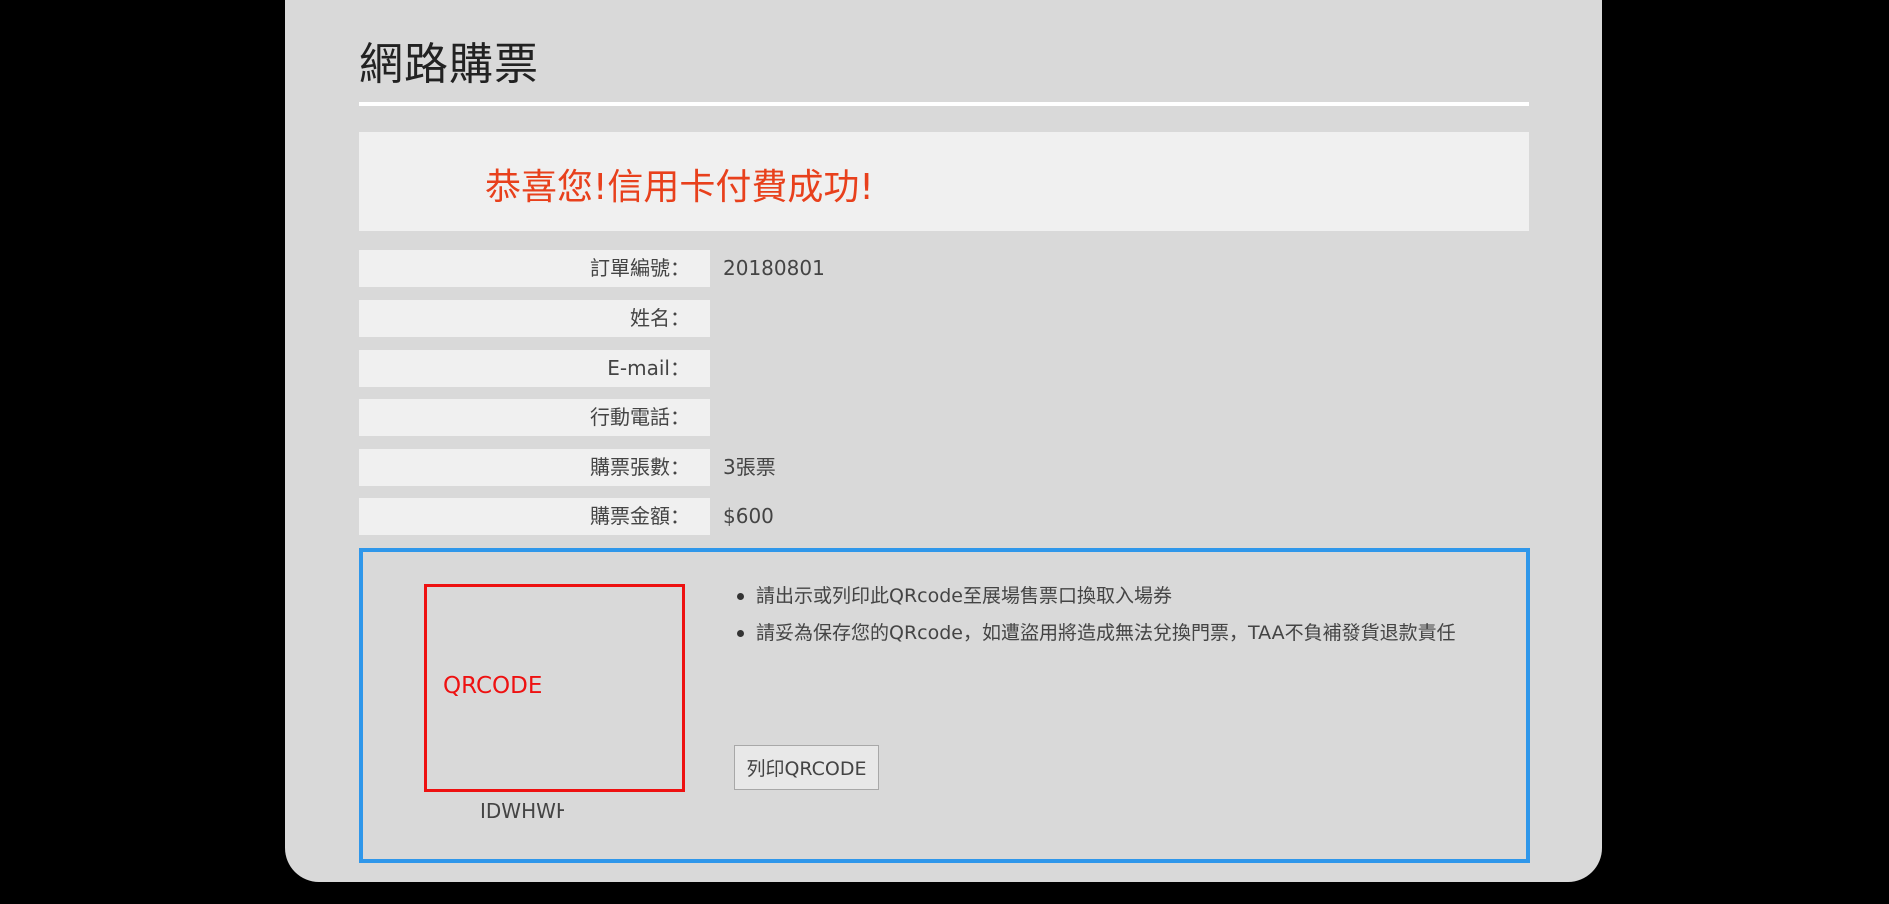  I want to click on ticket-count-label: 購票張數：, so click(534, 467).